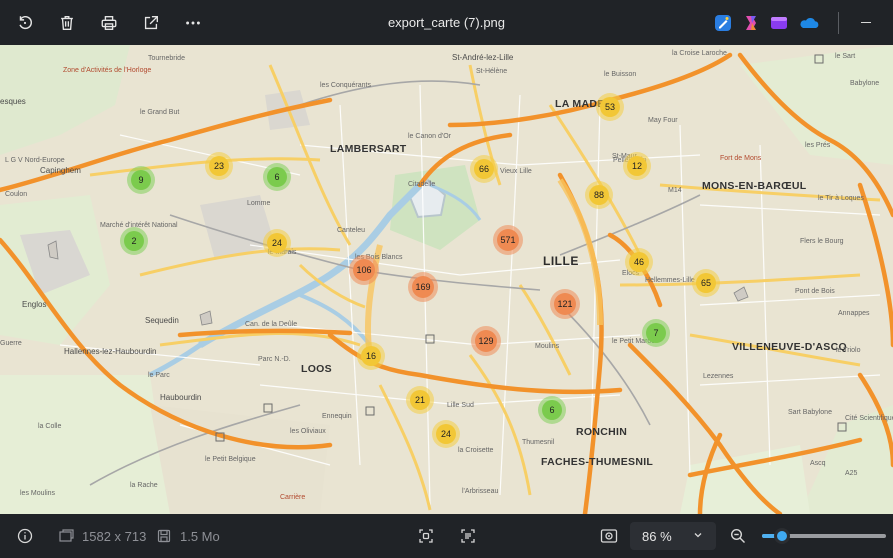 The width and height of the screenshot is (893, 558). Describe the element at coordinates (718, 376) in the screenshot. I see `map-place-label: Lezennes` at that location.